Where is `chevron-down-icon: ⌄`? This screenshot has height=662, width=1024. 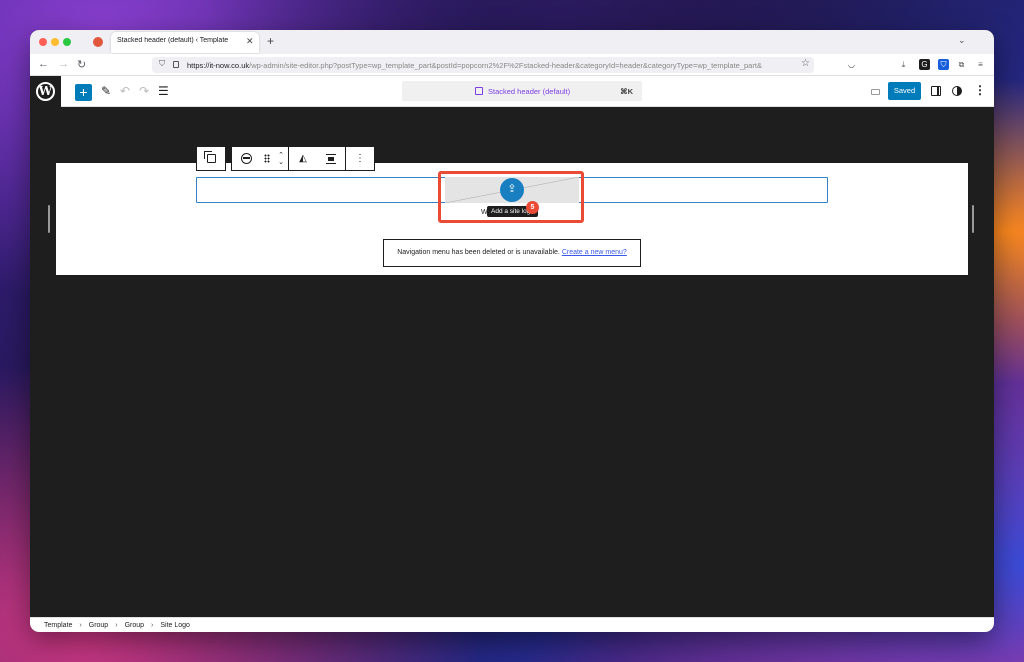 chevron-down-icon: ⌄ is located at coordinates (962, 40).